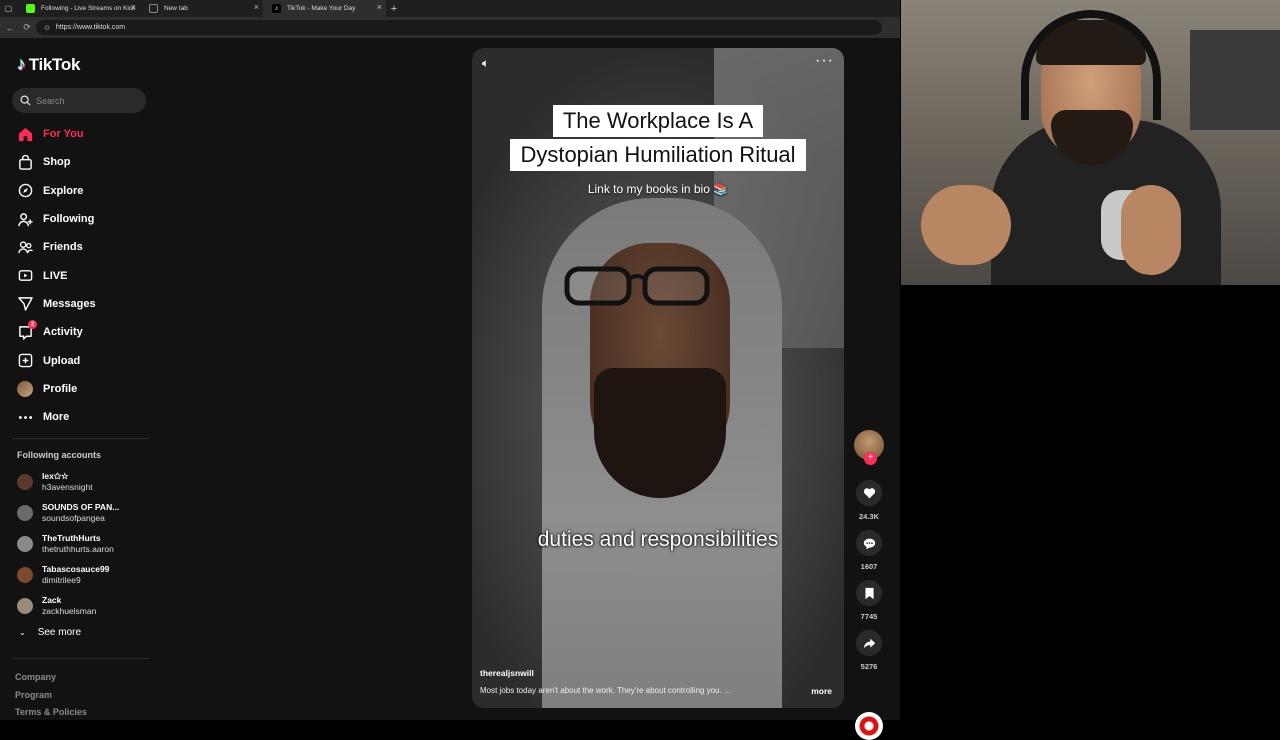  I want to click on plus-icon: +, so click(394, 8).